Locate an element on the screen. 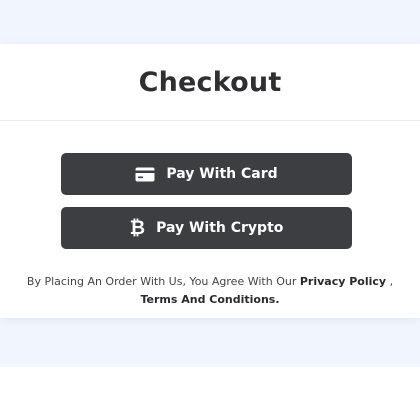 Image resolution: width=420 pixels, height=420 pixels. credit-card-icon is located at coordinates (145, 174).